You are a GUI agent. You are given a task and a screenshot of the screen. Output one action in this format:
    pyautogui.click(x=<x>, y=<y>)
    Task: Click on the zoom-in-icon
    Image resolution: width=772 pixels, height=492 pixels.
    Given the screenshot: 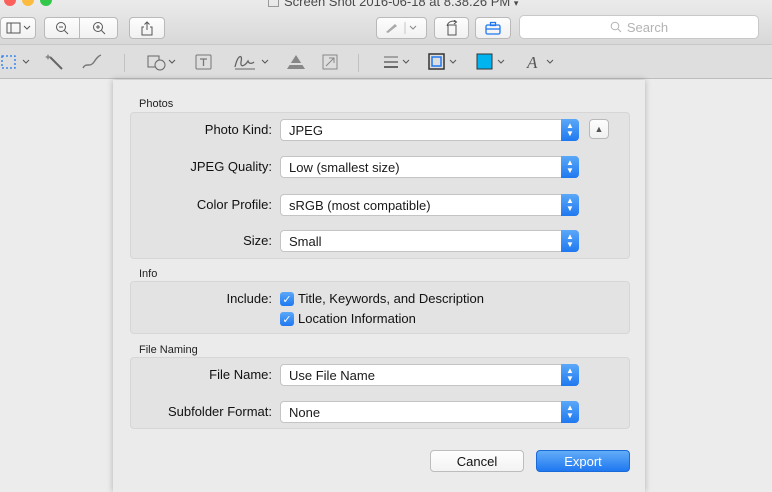 What is the action you would take?
    pyautogui.click(x=98, y=28)
    